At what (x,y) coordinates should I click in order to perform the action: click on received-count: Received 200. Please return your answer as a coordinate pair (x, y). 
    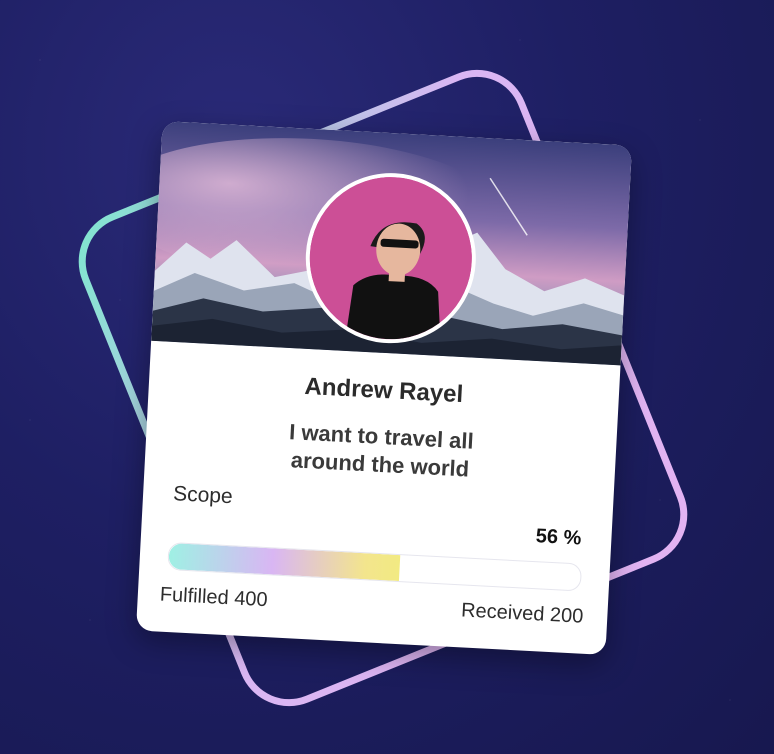
    Looking at the image, I should click on (522, 613).